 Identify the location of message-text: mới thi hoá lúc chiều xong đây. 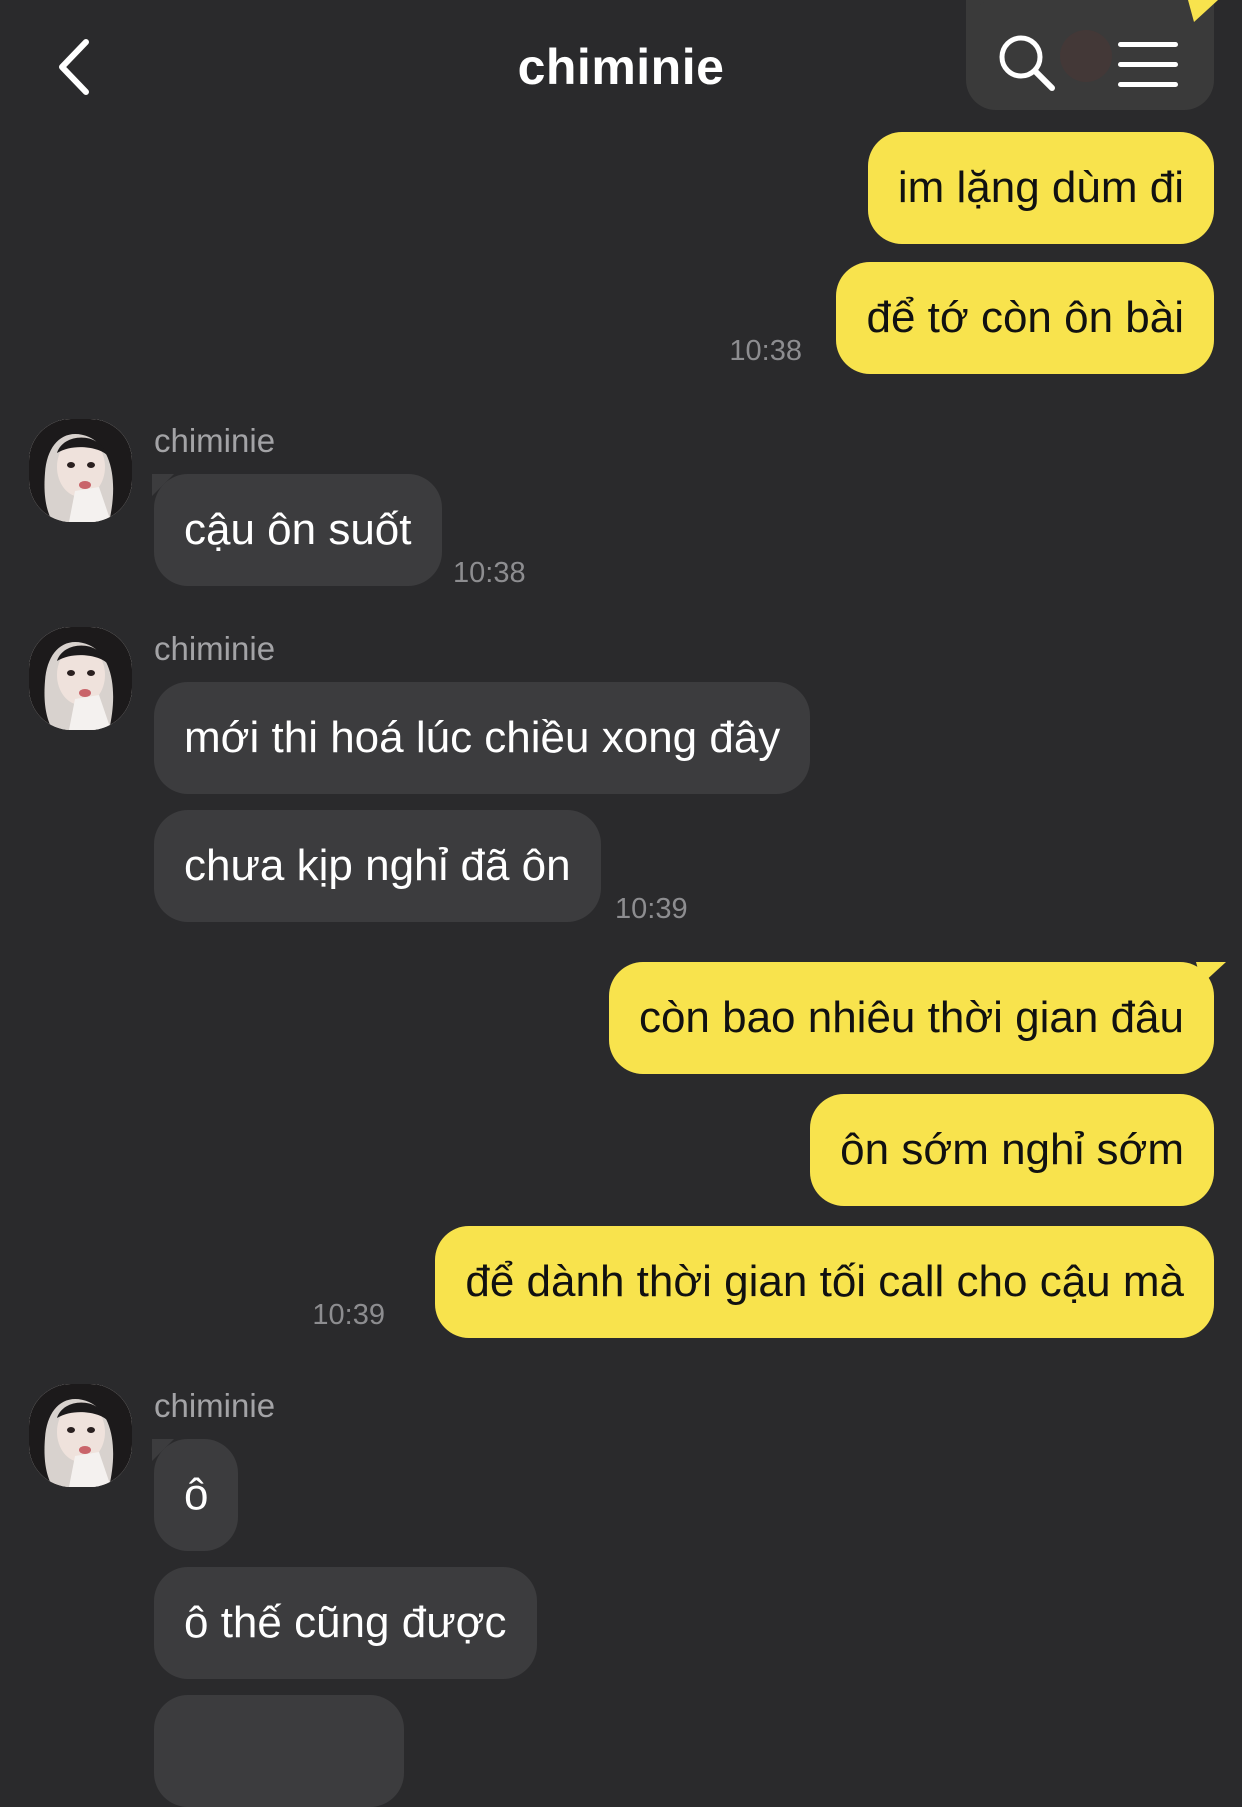
(482, 737).